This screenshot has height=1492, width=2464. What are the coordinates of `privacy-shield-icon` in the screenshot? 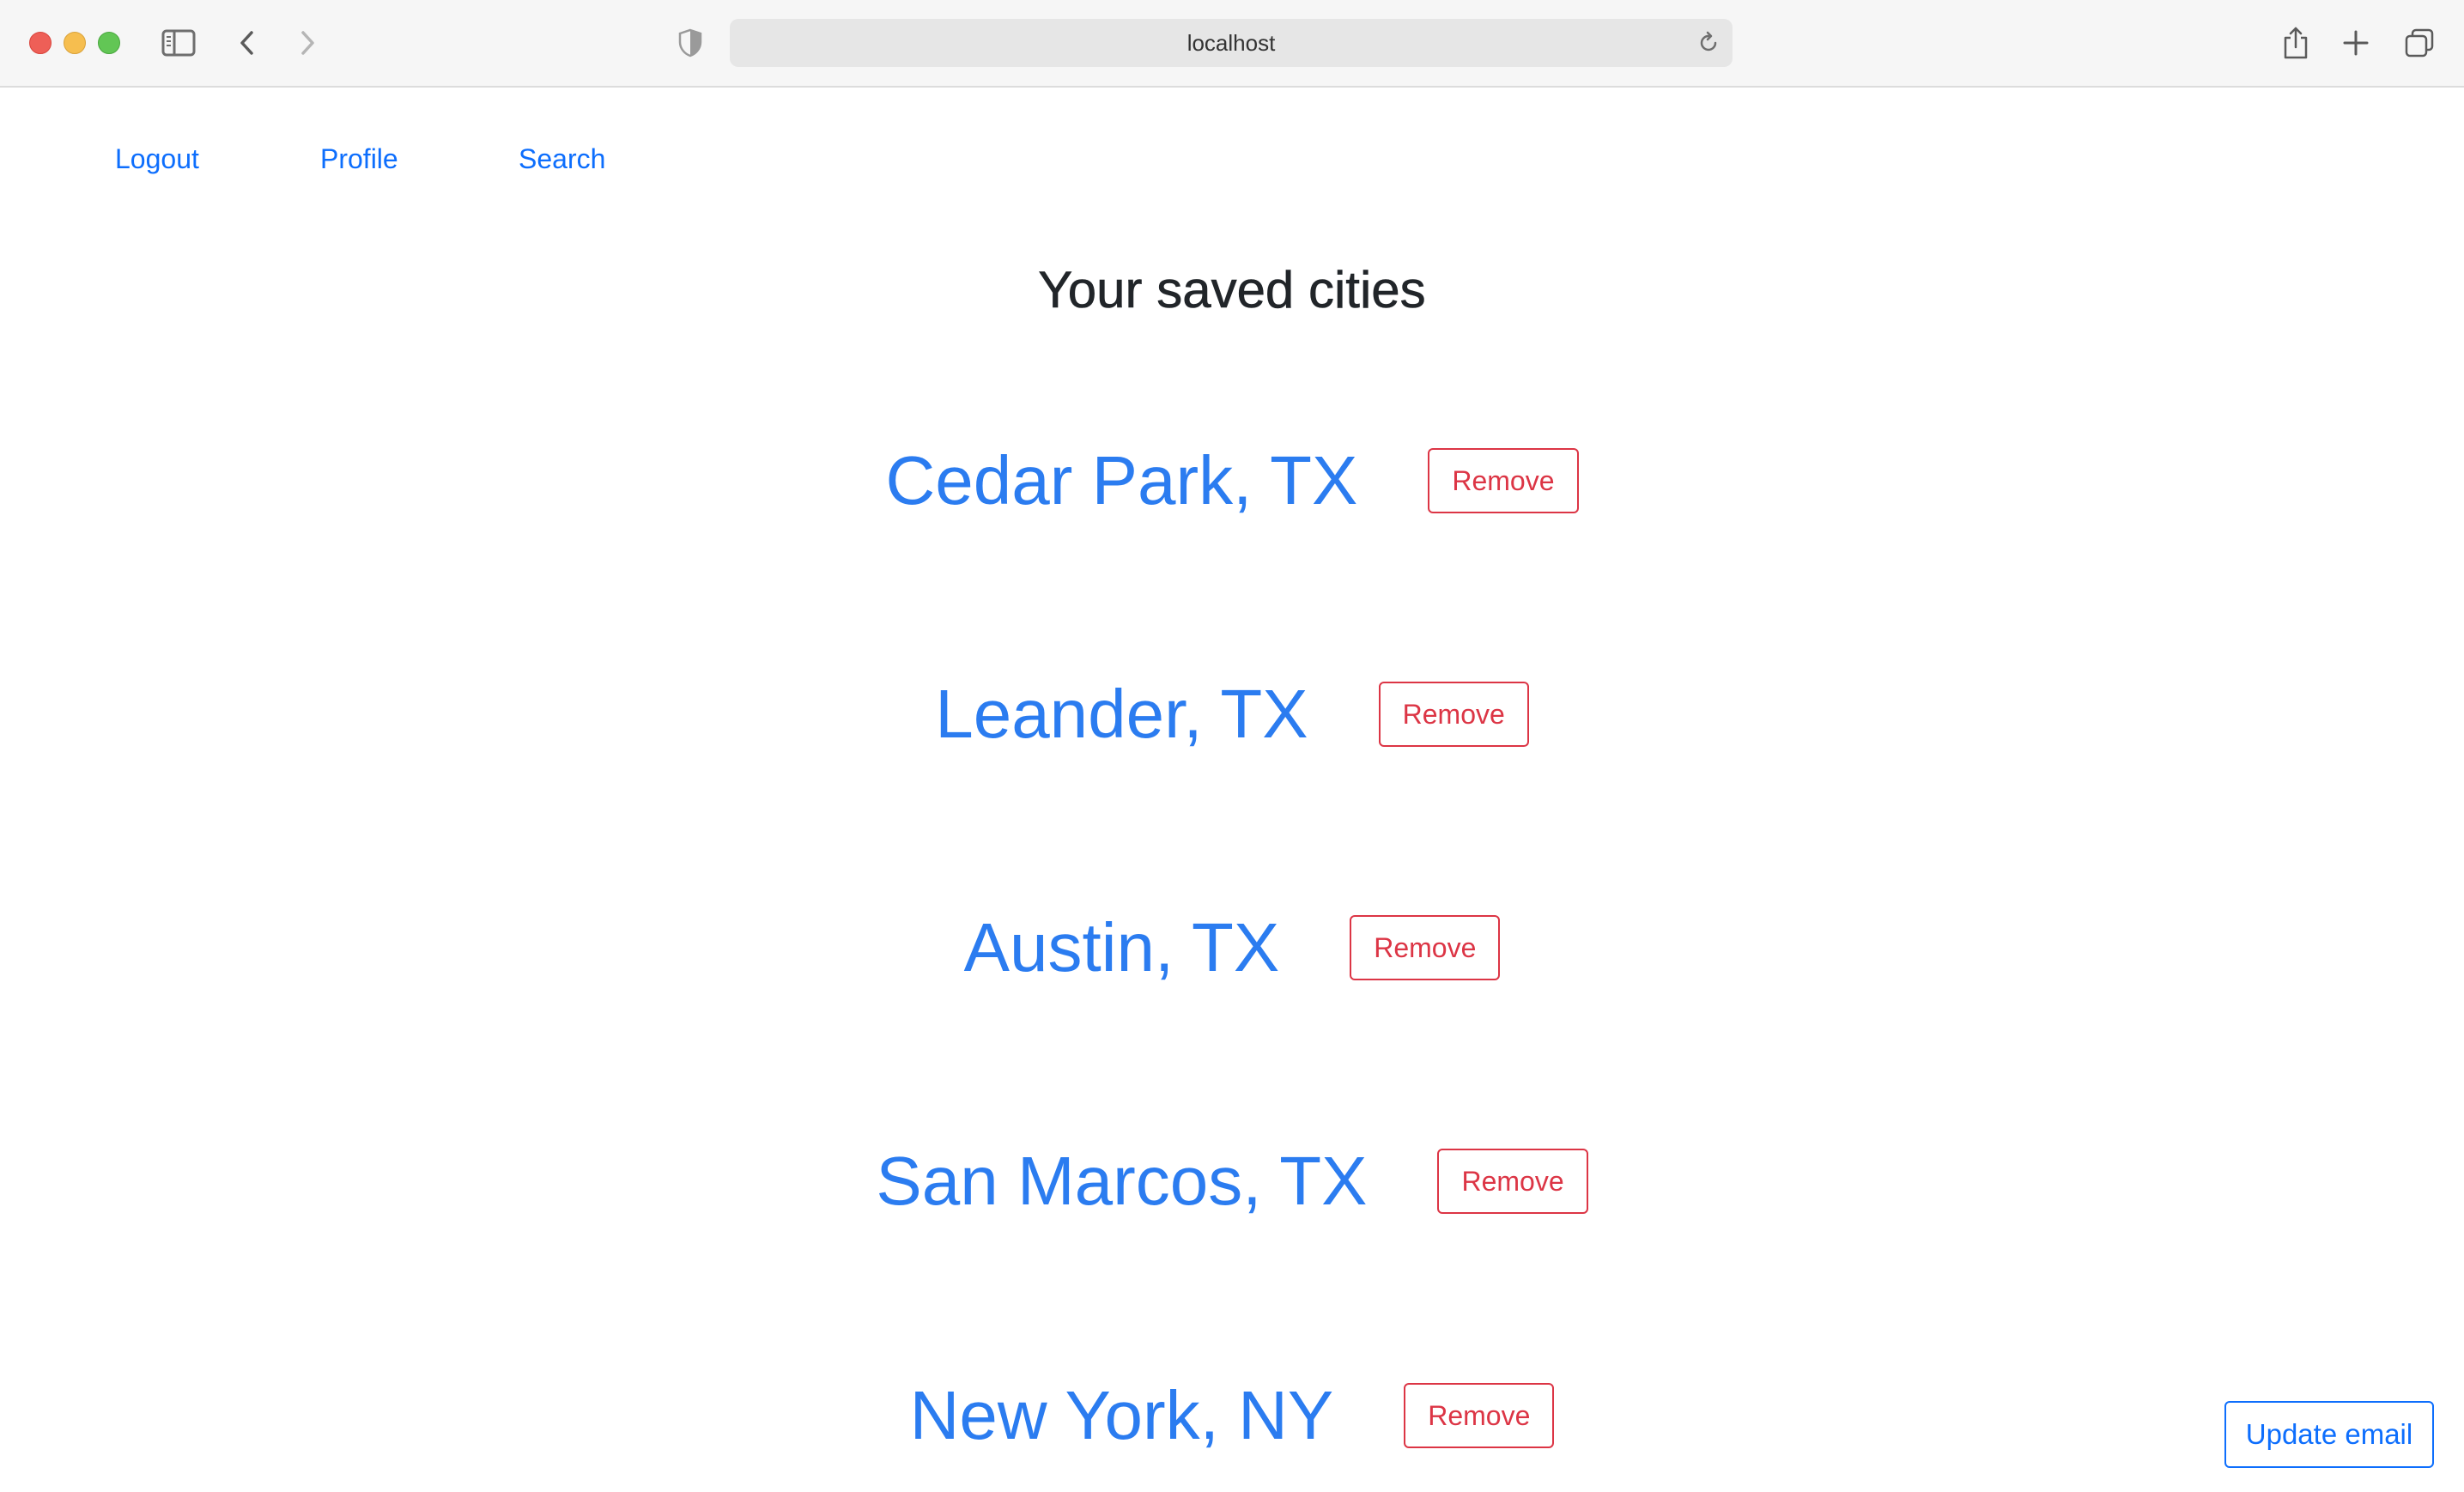 It's located at (690, 43).